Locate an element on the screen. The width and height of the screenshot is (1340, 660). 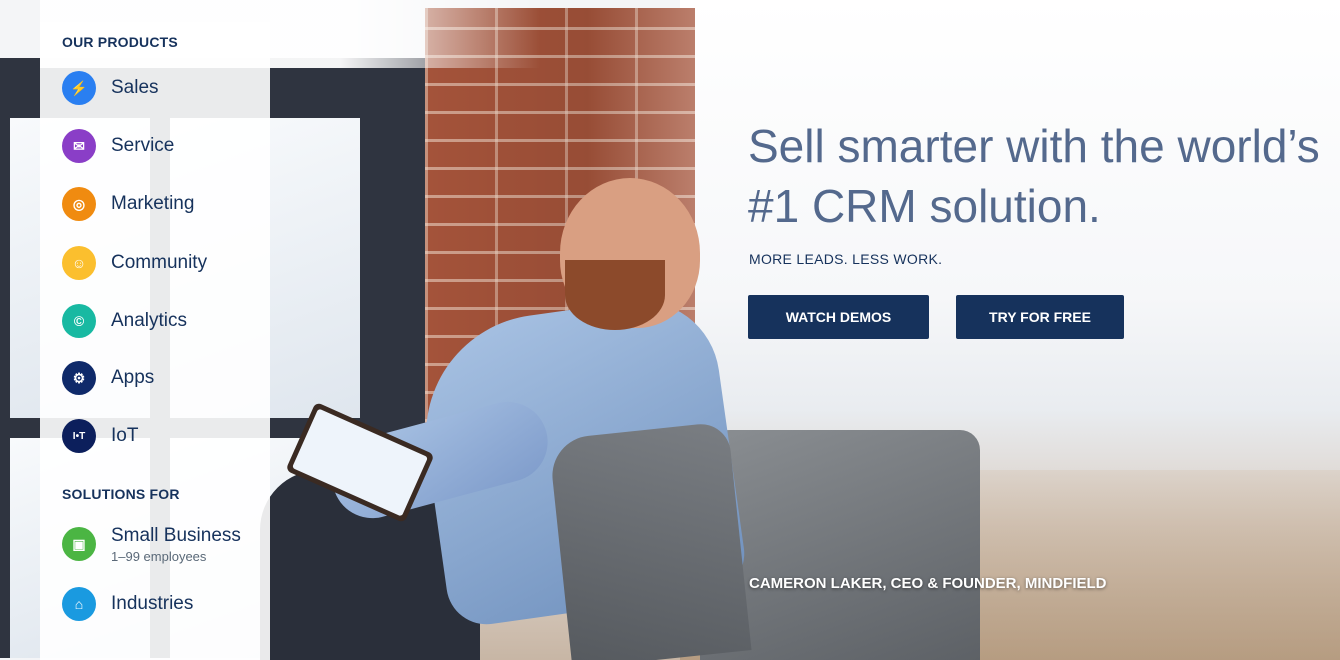
sofa-arm is located at coordinates (650, 540).